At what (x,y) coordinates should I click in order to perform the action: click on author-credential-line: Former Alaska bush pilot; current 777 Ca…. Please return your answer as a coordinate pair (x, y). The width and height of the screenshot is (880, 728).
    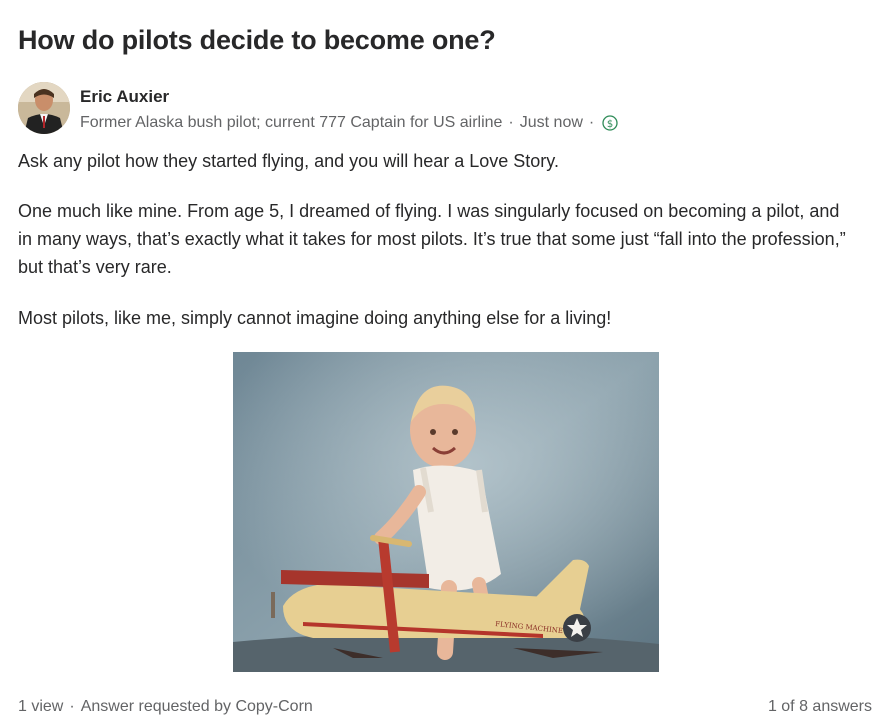
    Looking at the image, I should click on (349, 123).